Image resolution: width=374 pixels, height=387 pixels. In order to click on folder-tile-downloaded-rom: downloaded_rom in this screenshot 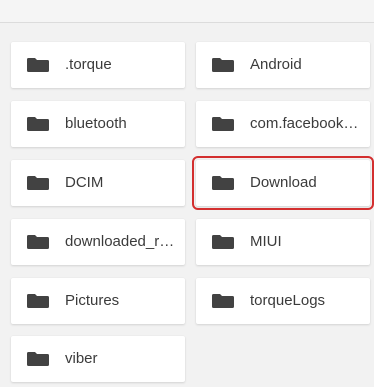, I will do `click(98, 242)`.